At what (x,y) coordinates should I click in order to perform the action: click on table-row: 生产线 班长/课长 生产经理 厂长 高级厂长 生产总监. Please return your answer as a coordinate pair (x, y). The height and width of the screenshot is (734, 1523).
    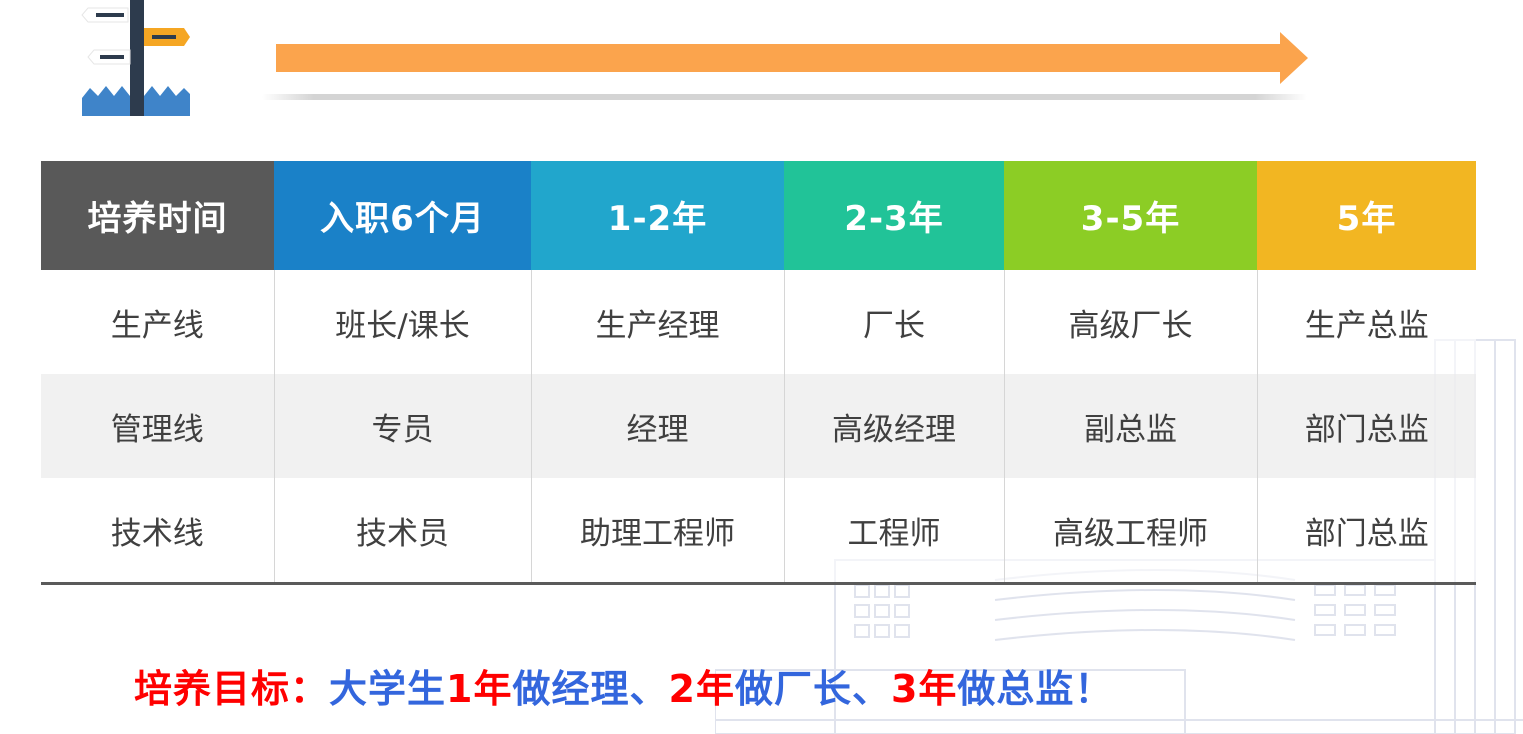
    Looking at the image, I should click on (758, 322).